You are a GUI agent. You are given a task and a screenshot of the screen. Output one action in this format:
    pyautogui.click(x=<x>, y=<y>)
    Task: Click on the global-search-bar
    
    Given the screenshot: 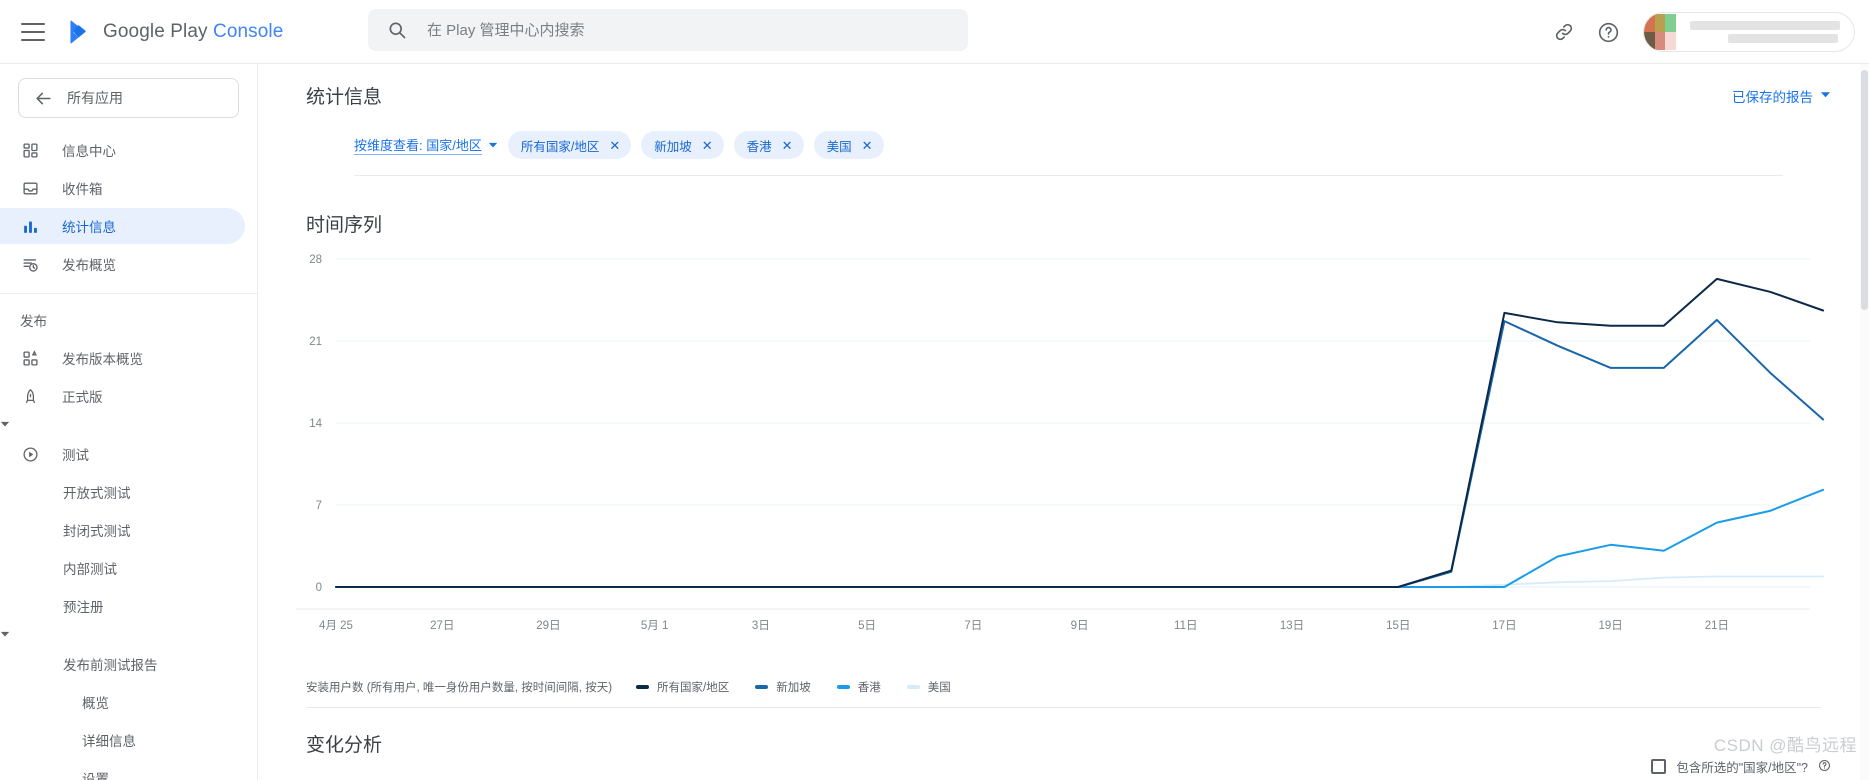 What is the action you would take?
    pyautogui.click(x=668, y=30)
    